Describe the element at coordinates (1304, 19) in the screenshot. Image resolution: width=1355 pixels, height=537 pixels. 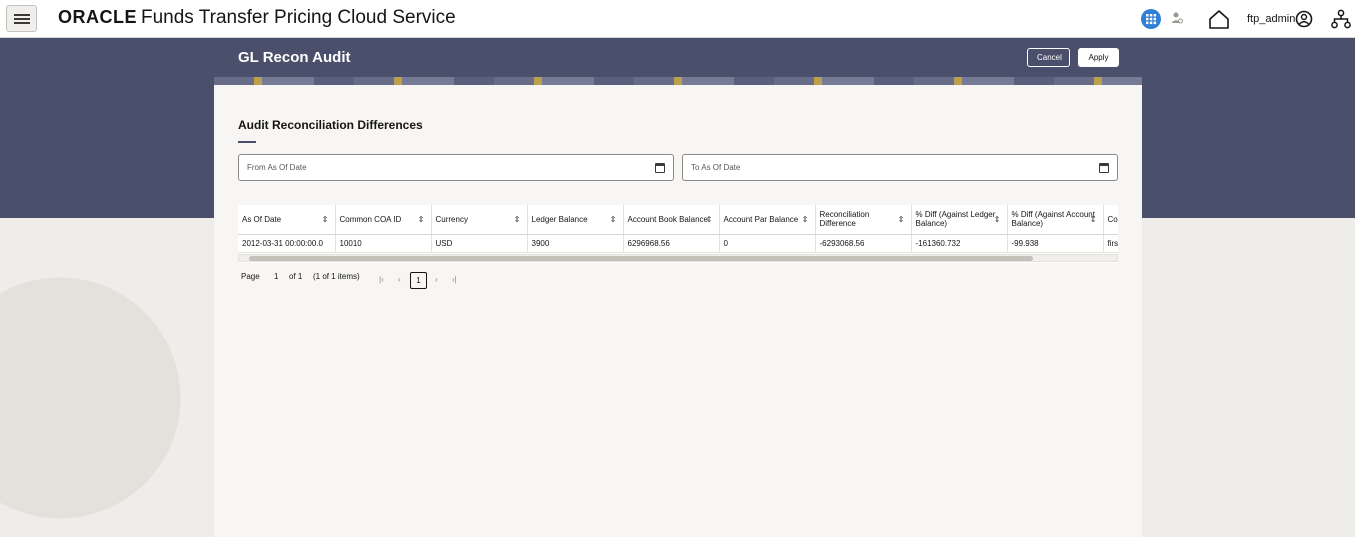
I see `user-avatar-icon` at that location.